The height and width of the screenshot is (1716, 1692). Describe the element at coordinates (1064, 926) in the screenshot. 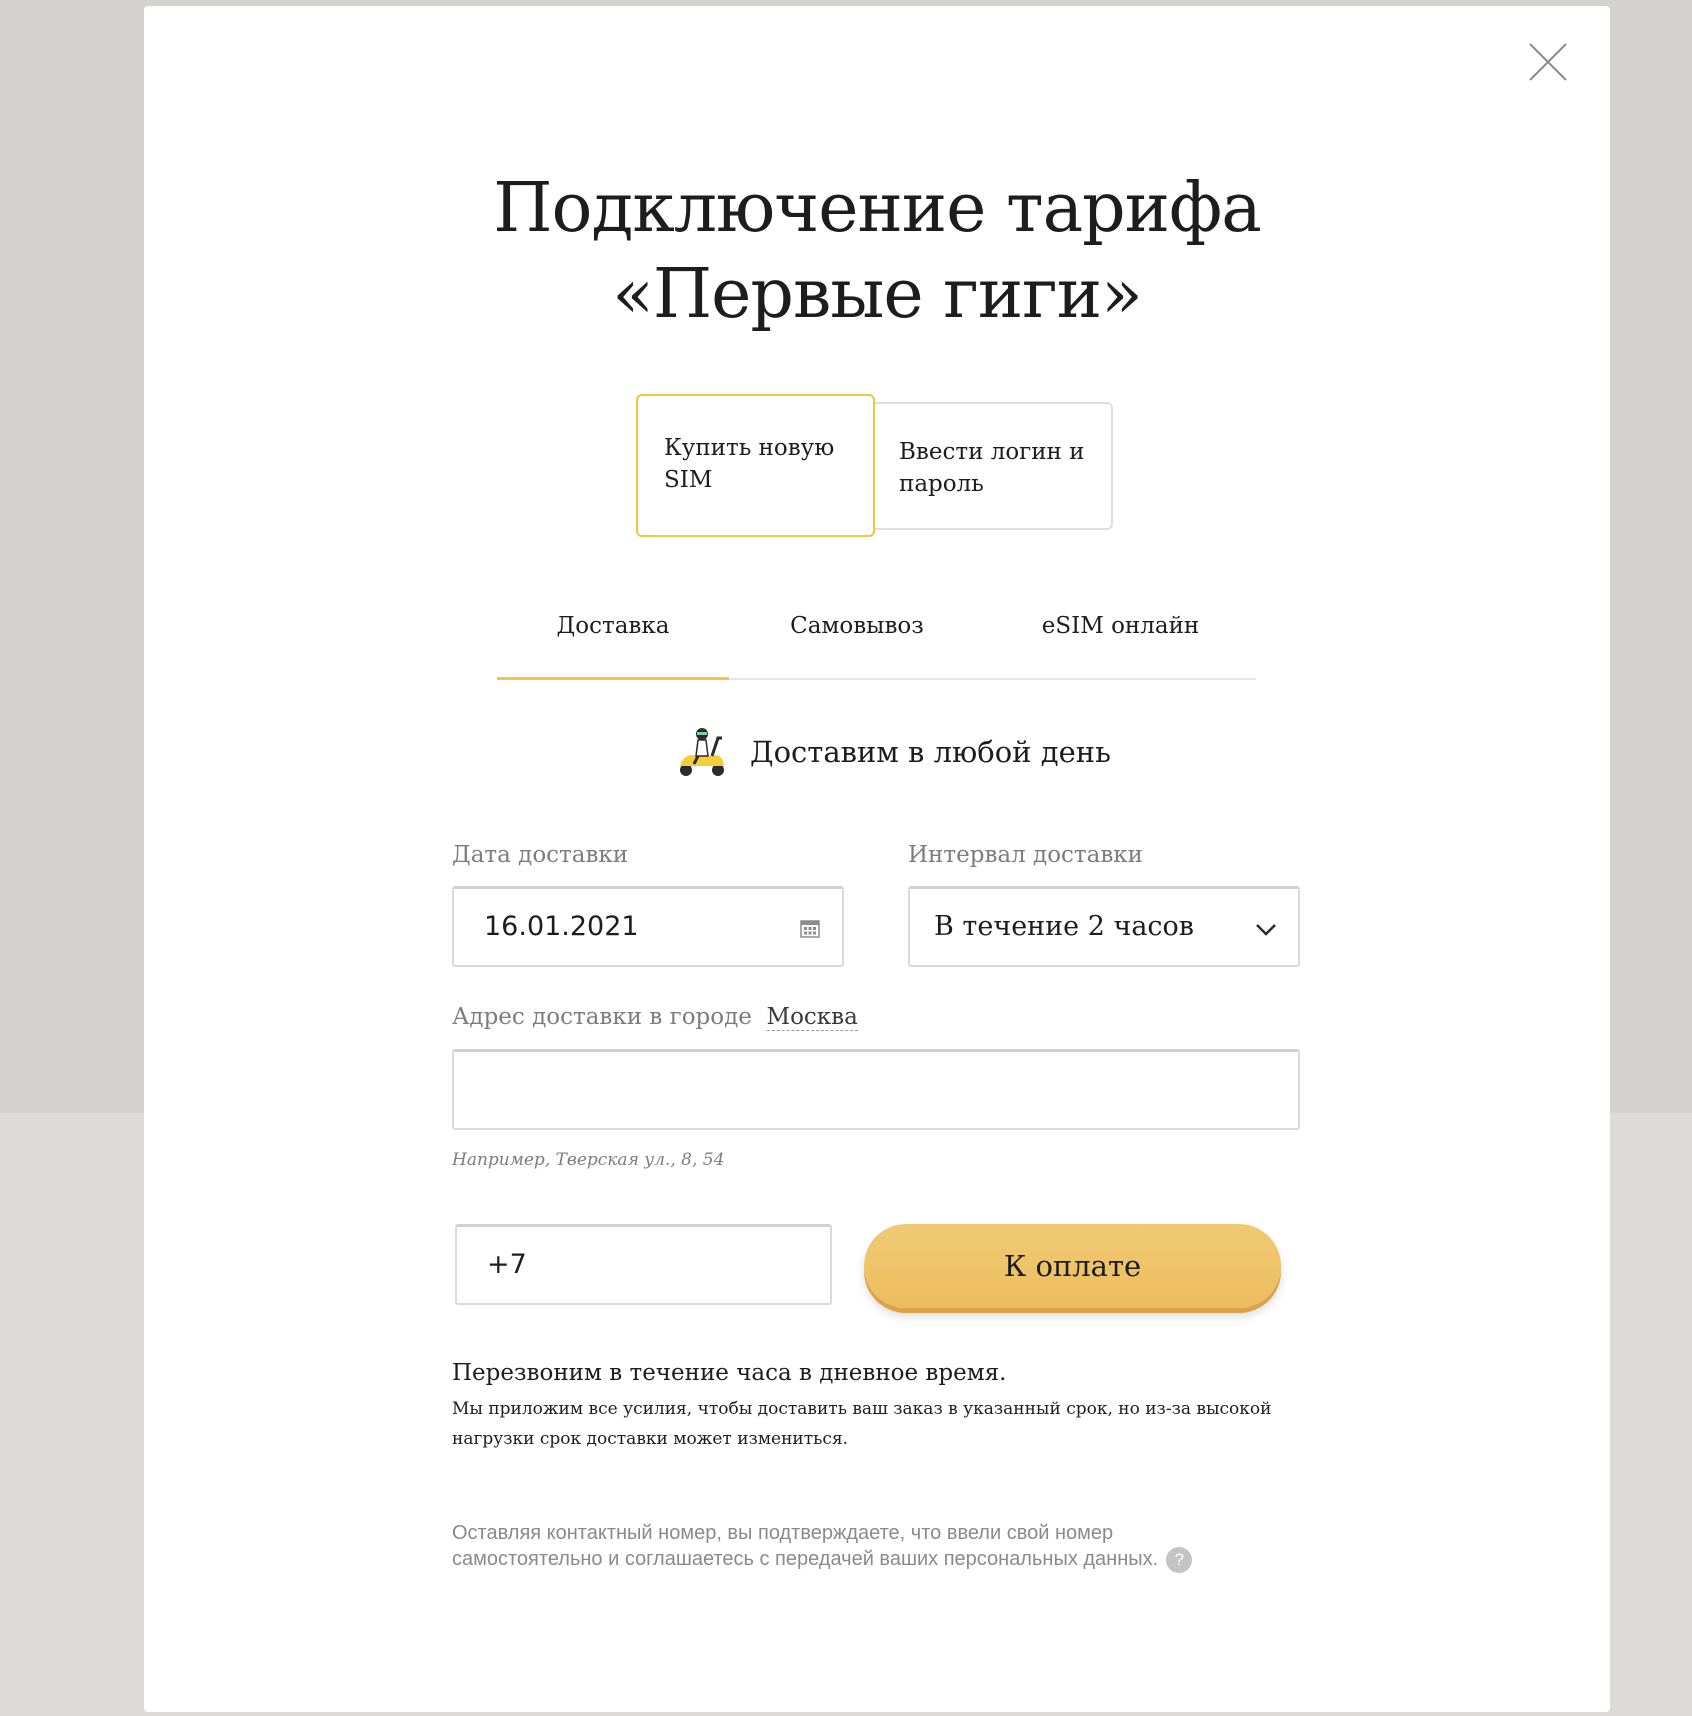

I see `delivery-interval-value: В течение 2 часов` at that location.